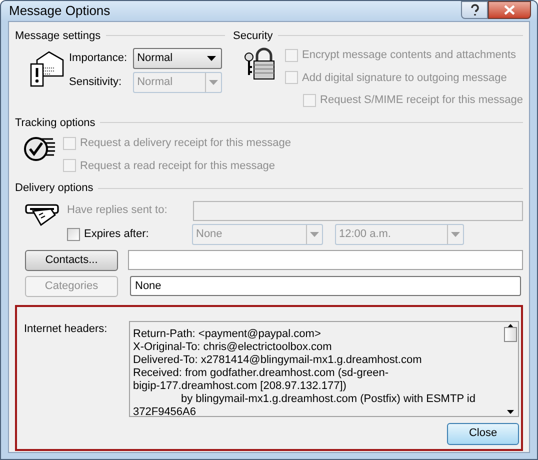 Image resolution: width=538 pixels, height=460 pixels. What do you see at coordinates (178, 166) in the screenshot?
I see `checkbox-label: Request a read receipt for this message` at bounding box center [178, 166].